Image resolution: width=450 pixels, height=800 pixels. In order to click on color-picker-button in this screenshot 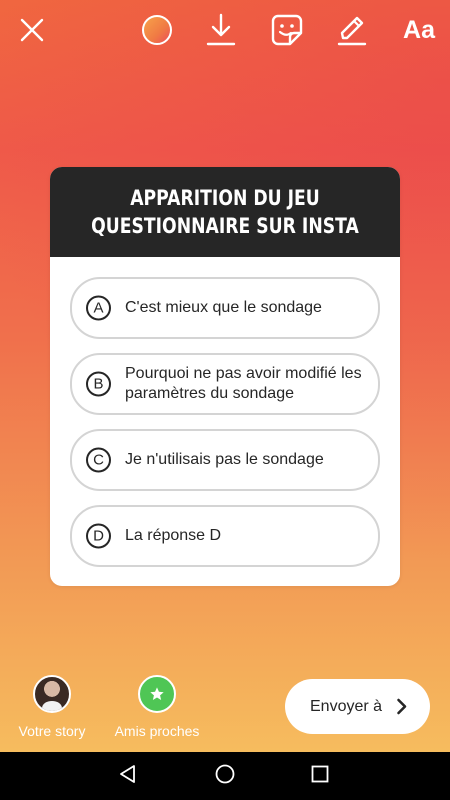, I will do `click(157, 30)`.